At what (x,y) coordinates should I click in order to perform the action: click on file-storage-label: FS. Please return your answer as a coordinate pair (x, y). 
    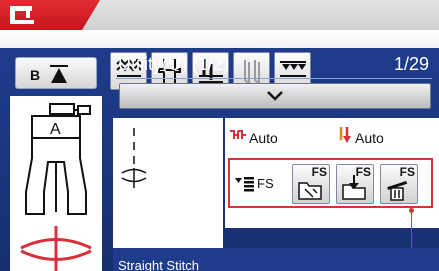
    Looking at the image, I should click on (265, 183).